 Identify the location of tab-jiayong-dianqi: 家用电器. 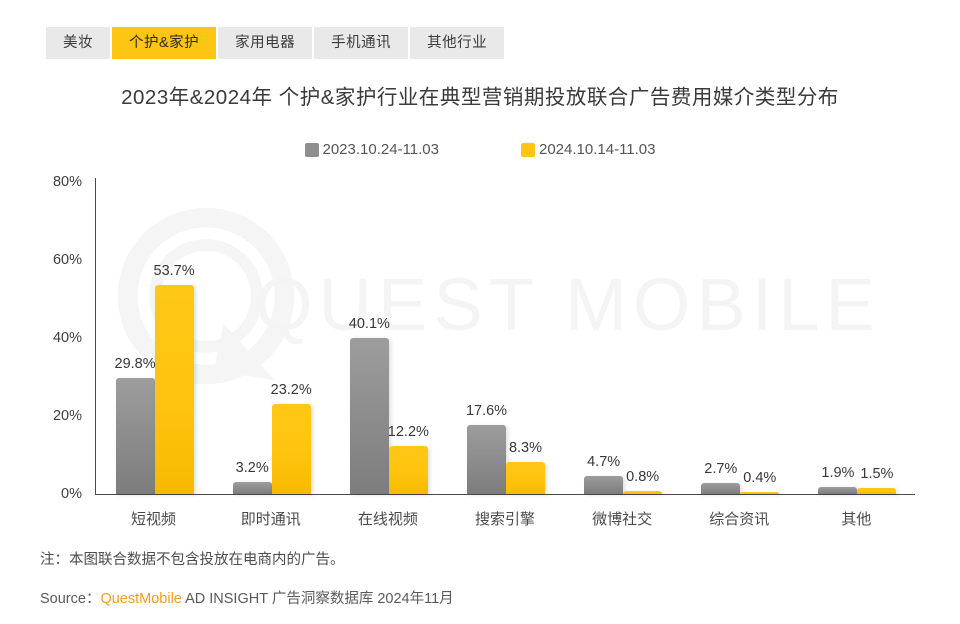
(265, 43).